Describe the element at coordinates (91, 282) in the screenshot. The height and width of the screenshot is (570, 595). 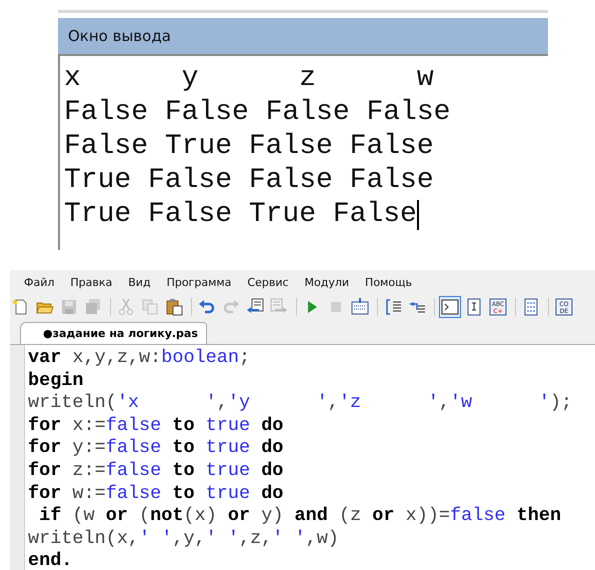
I see `menu-item: Правка` at that location.